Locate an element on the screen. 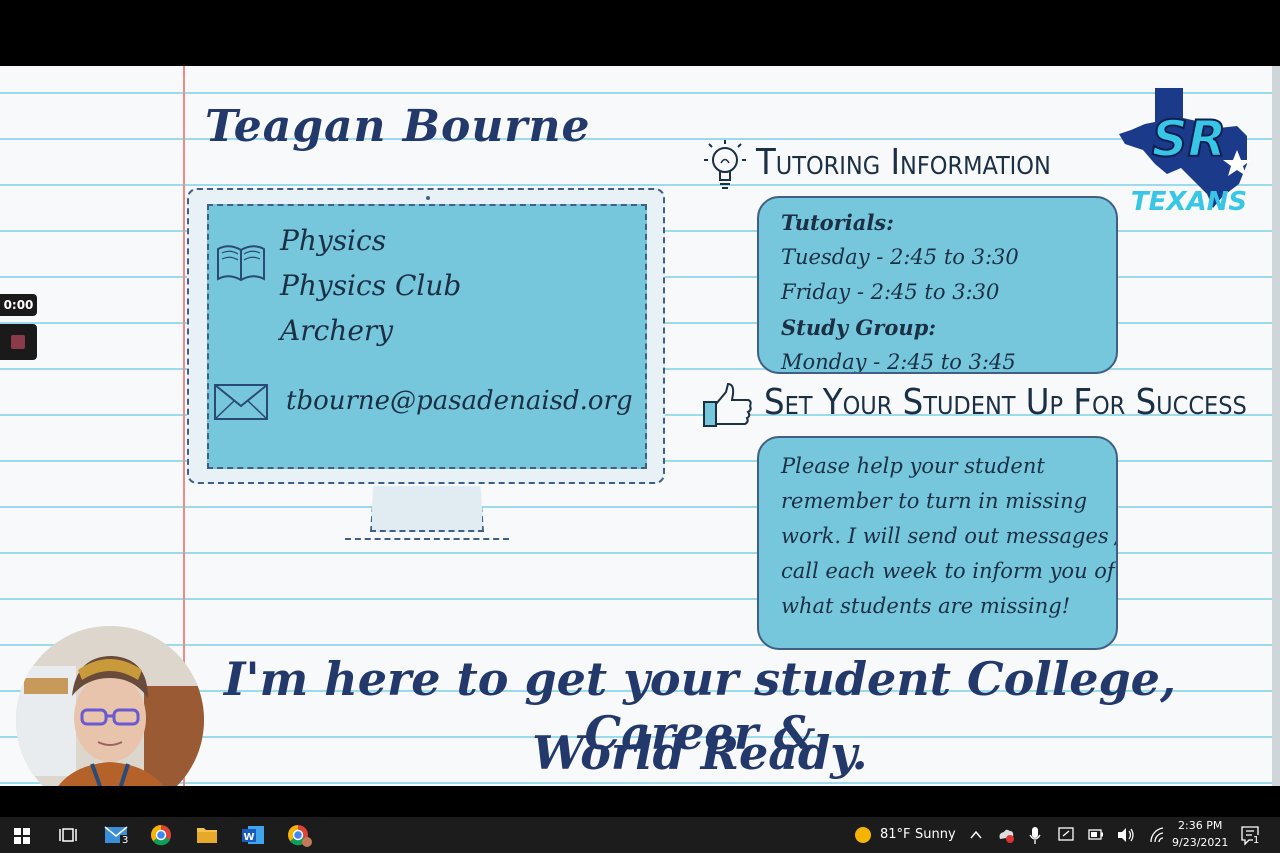 The width and height of the screenshot is (1280, 853). logo-word: TEXANS is located at coordinates (1189, 200).